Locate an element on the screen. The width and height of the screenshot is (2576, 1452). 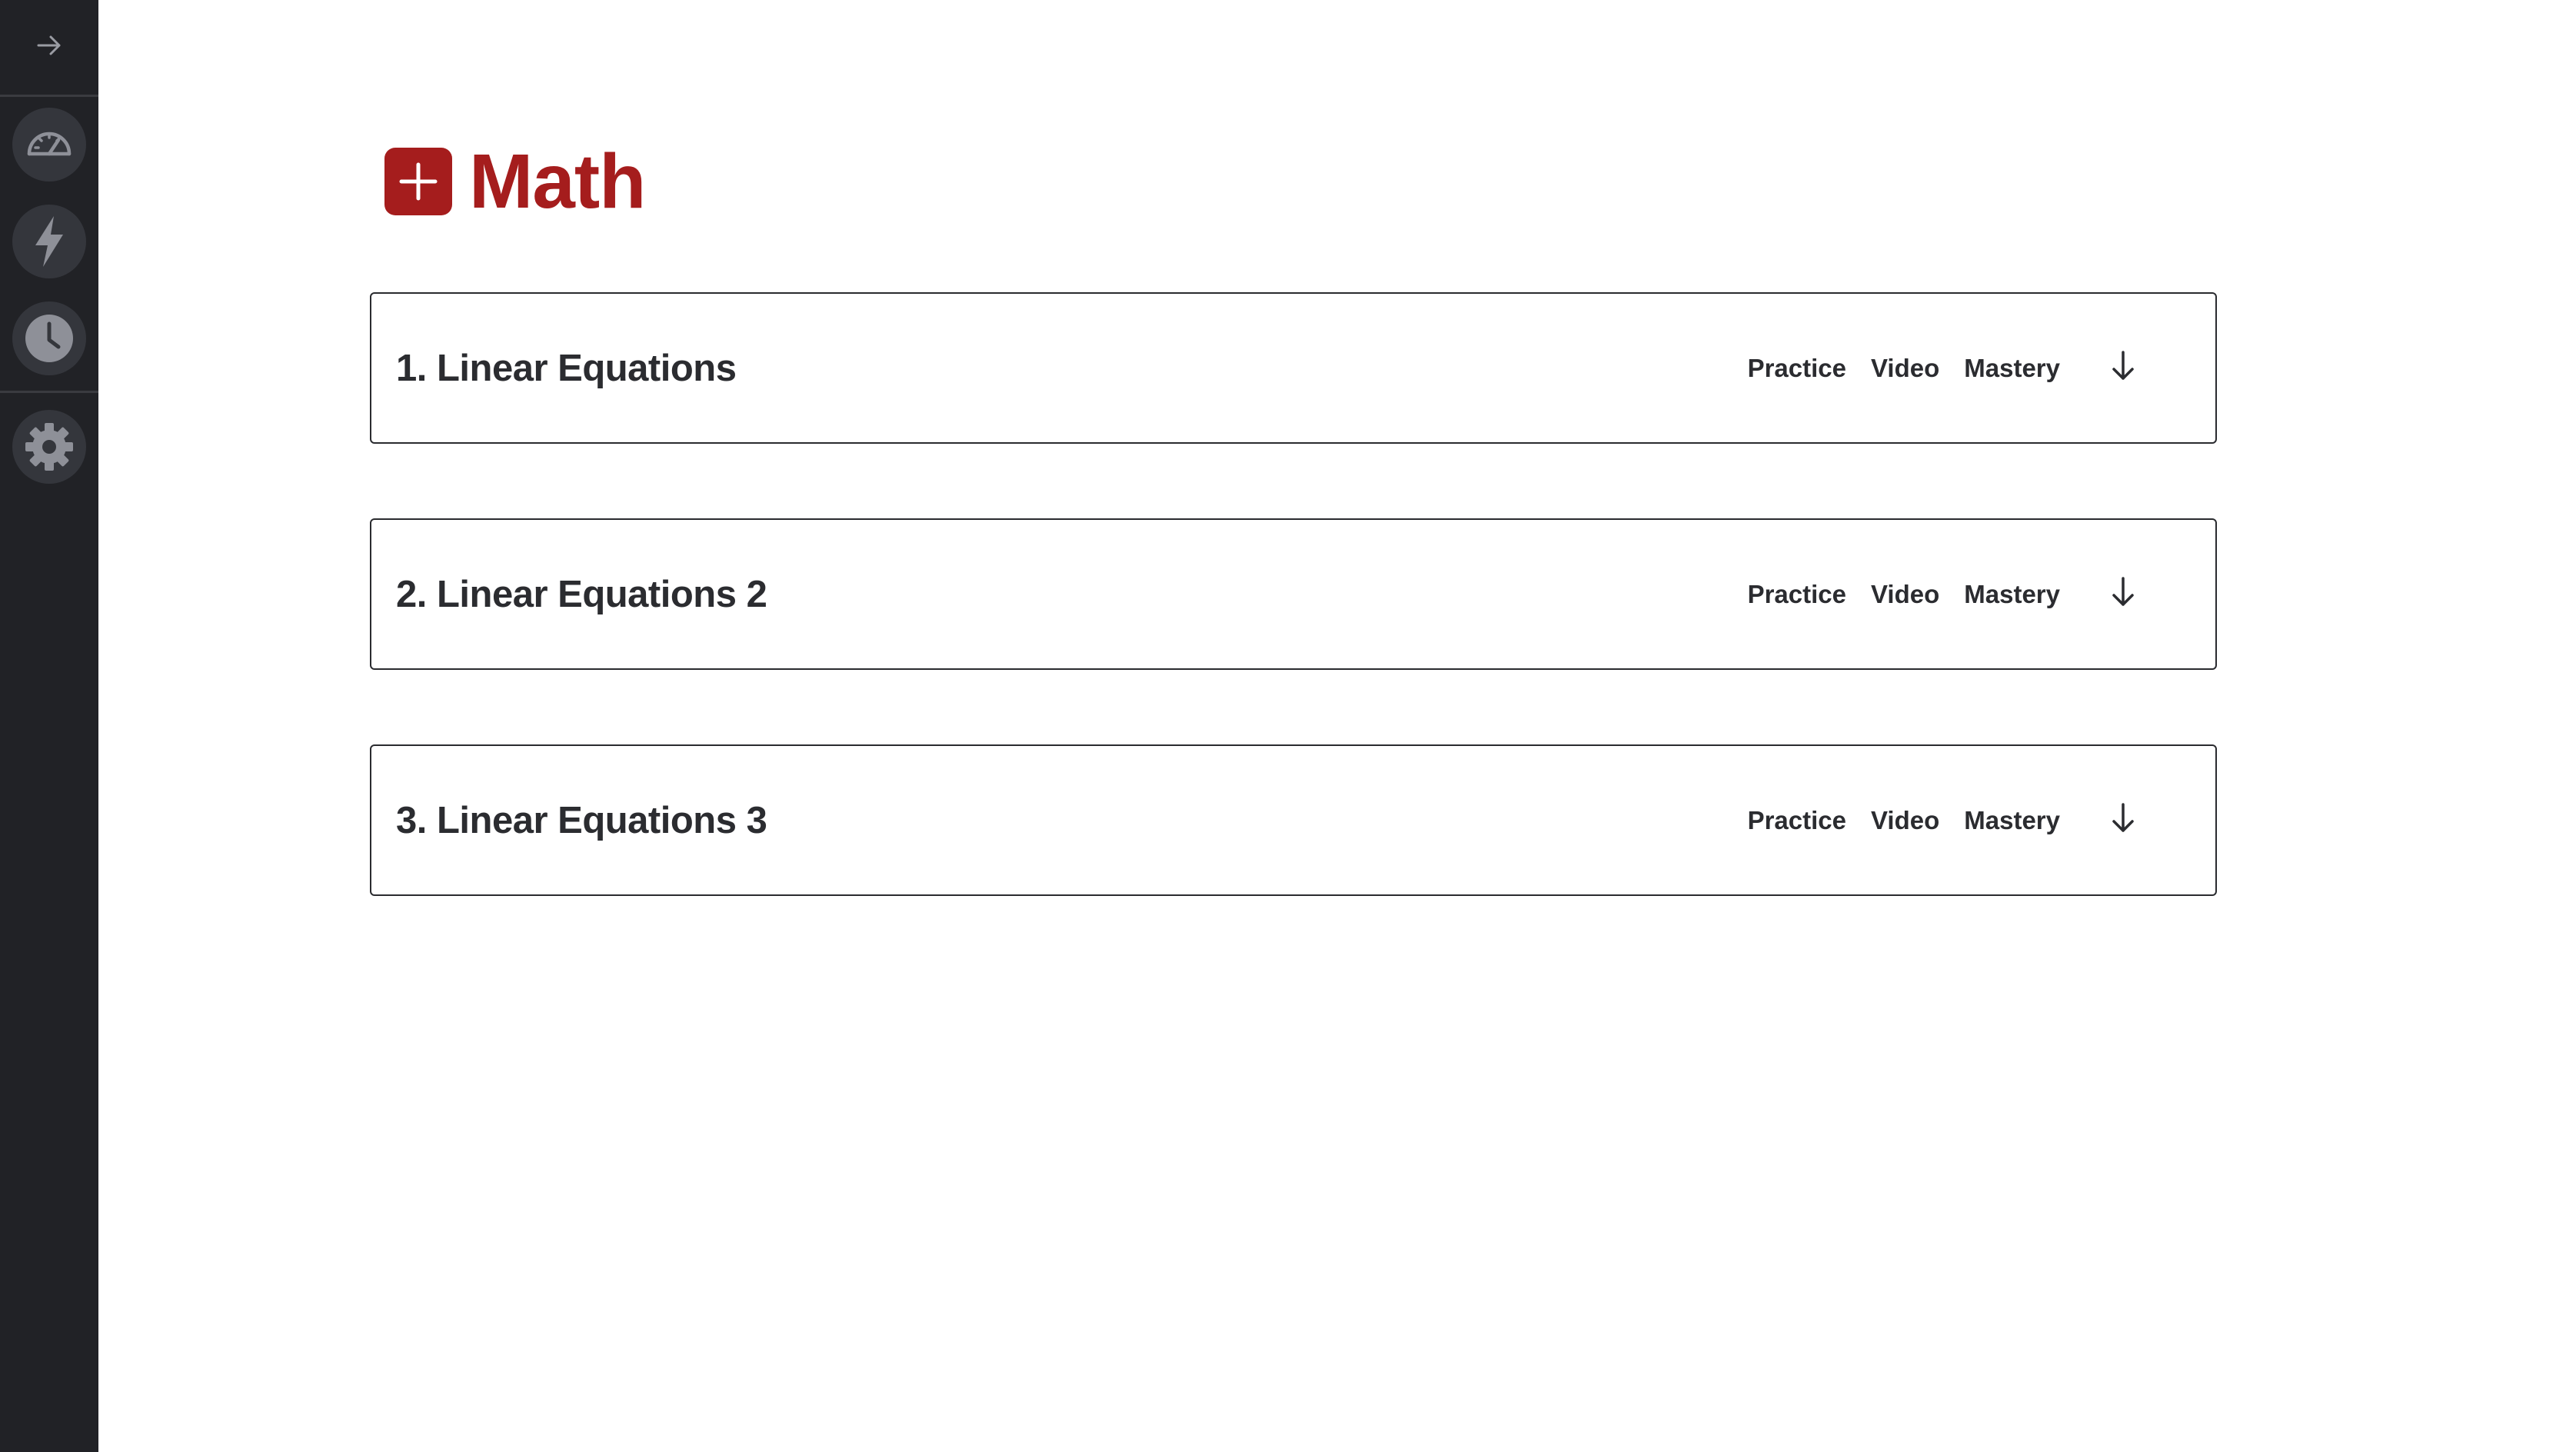
lesson-title: 1. Linear Equations is located at coordinates (566, 368).